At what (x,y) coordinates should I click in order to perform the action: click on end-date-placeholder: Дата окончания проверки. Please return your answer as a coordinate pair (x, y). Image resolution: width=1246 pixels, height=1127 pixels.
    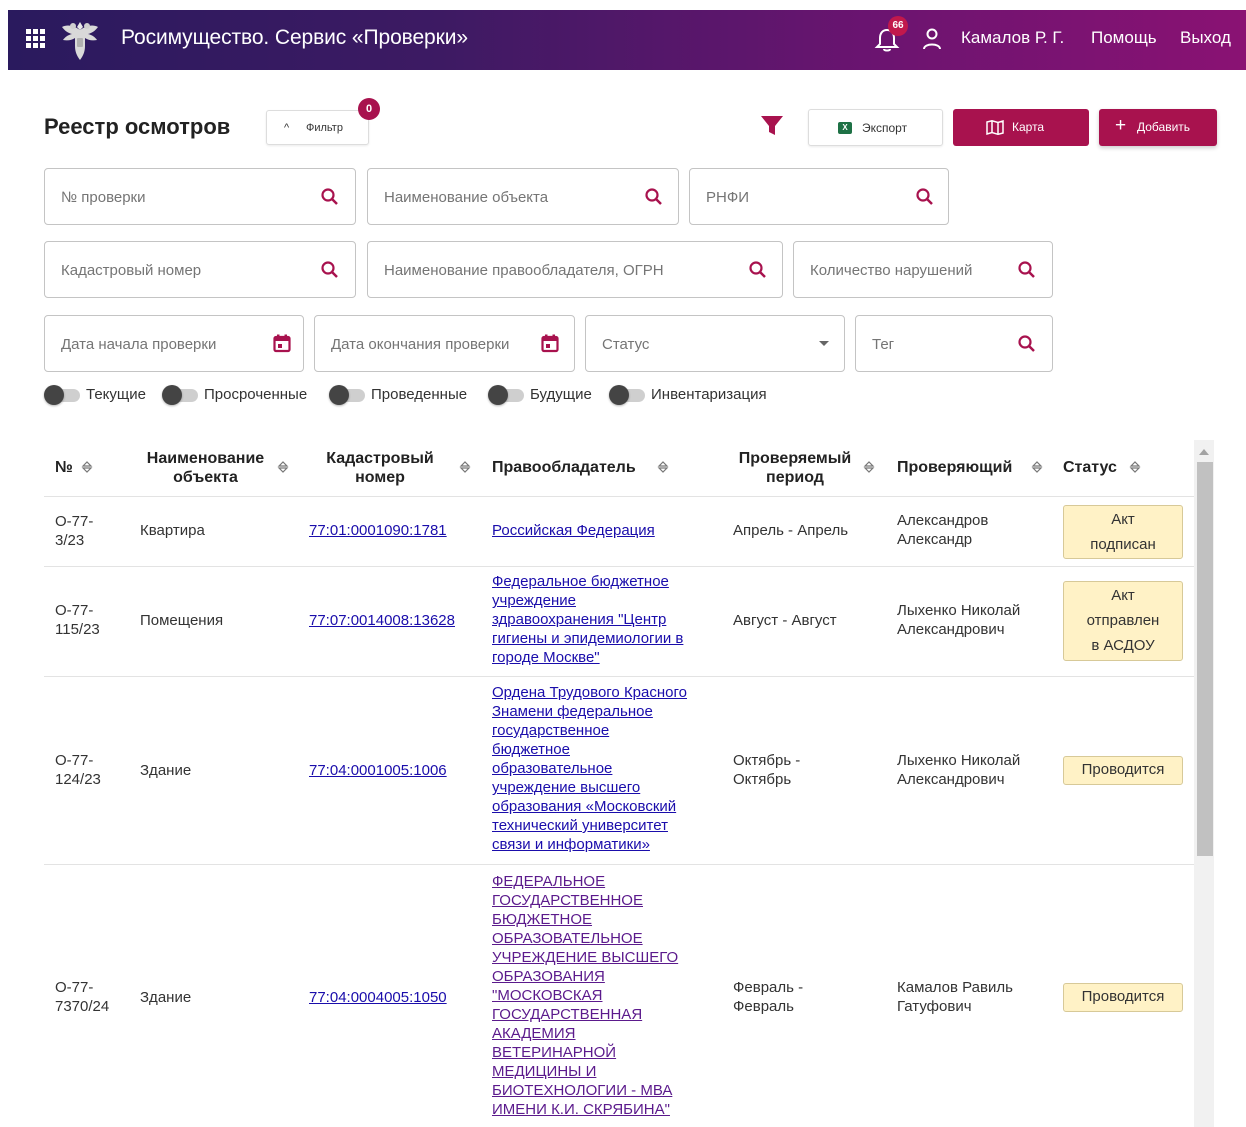
    Looking at the image, I should click on (420, 344).